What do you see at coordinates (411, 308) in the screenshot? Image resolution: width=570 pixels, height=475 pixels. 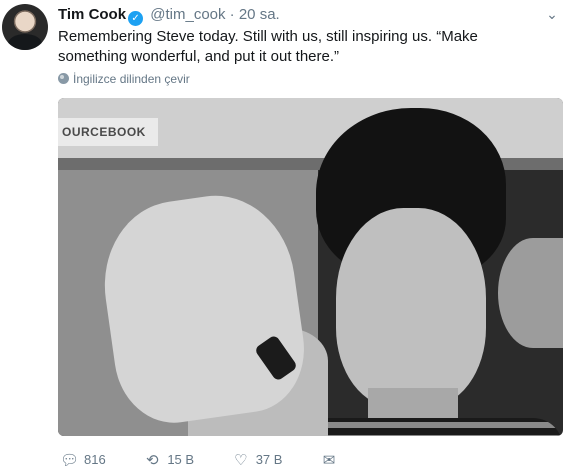 I see `face` at bounding box center [411, 308].